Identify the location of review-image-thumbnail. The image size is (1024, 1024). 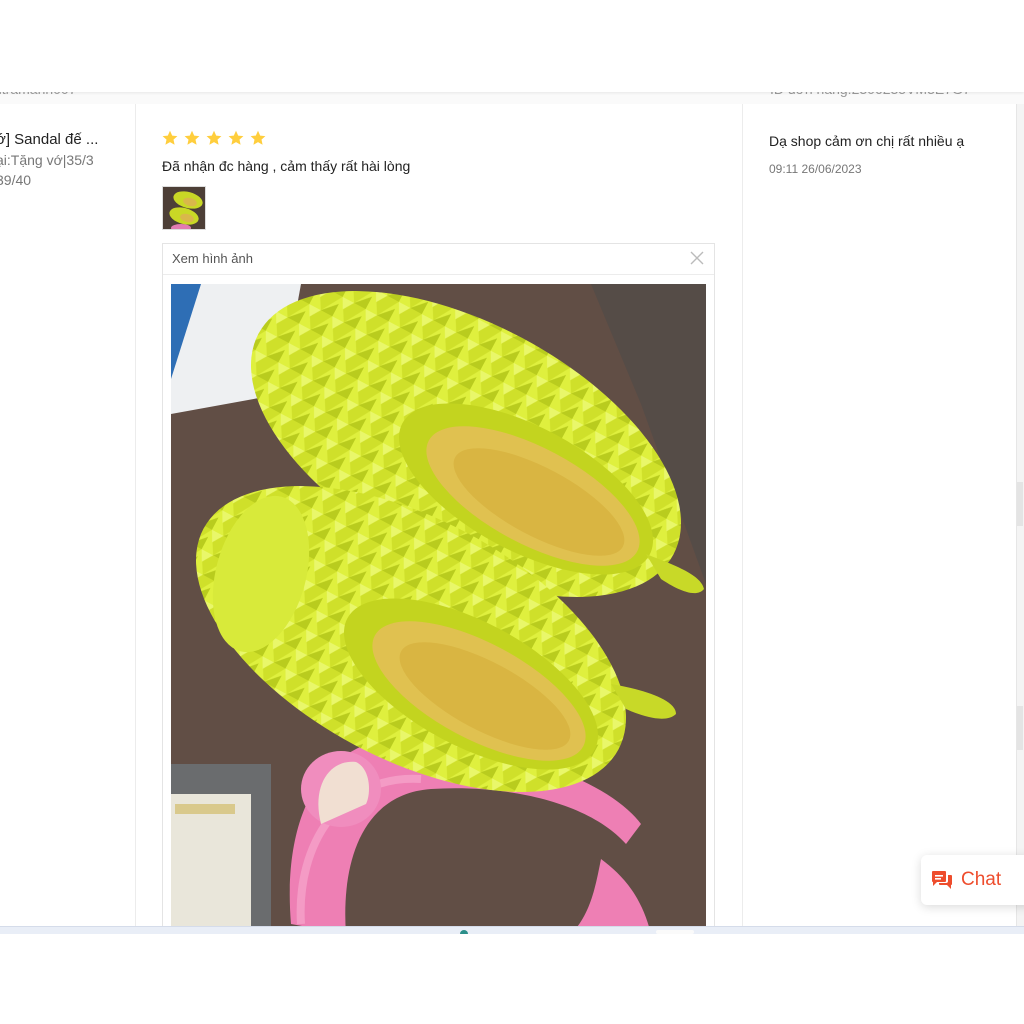
(184, 208).